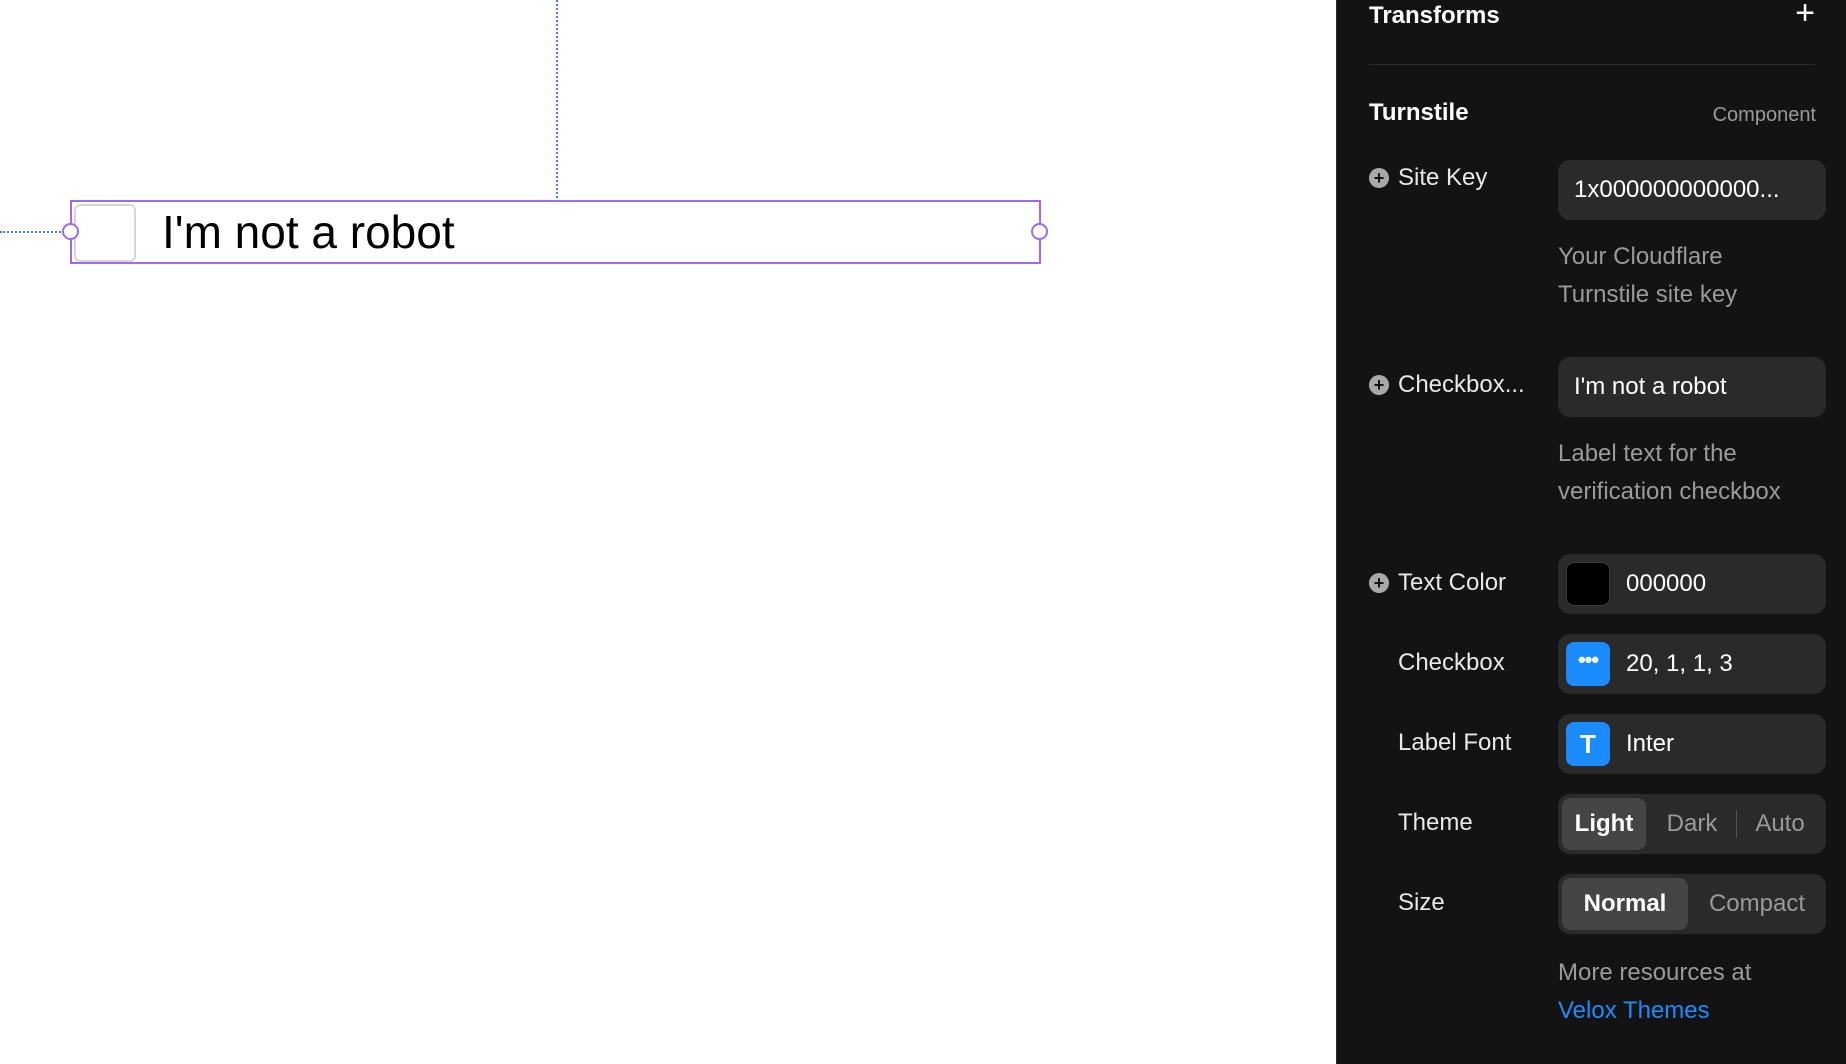 This screenshot has width=1846, height=1064. I want to click on verification-checkbox, so click(105, 233).